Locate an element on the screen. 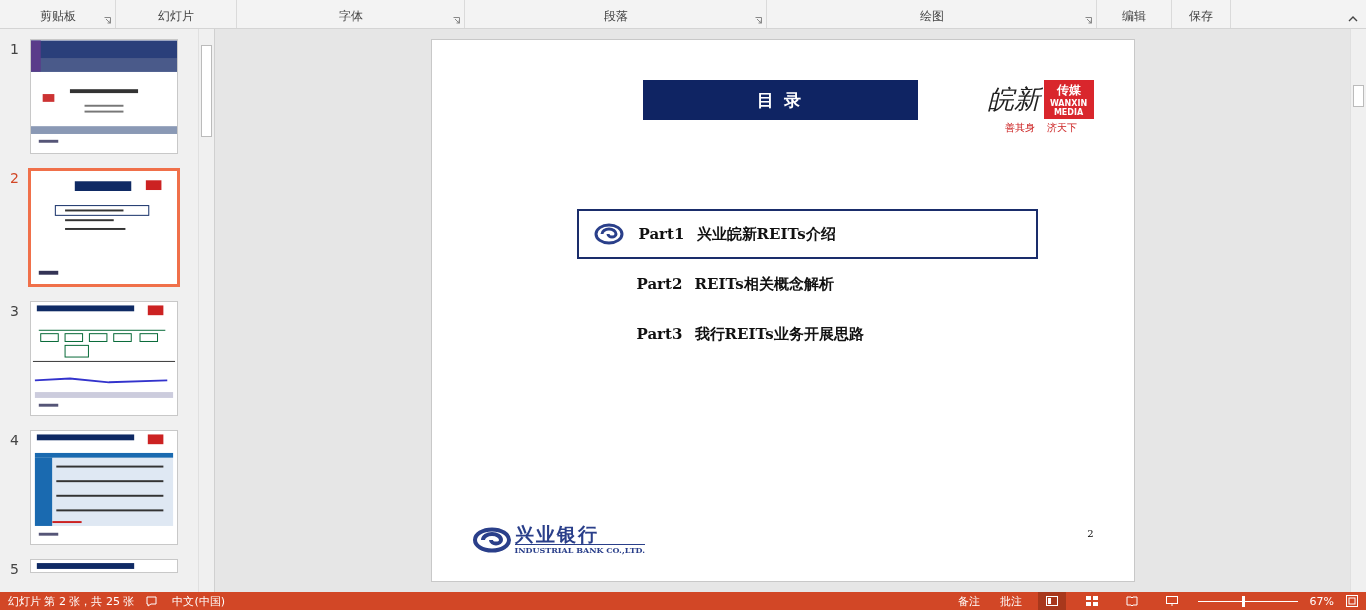  part-title: 兴业皖新REITs介绍 is located at coordinates (766, 234).